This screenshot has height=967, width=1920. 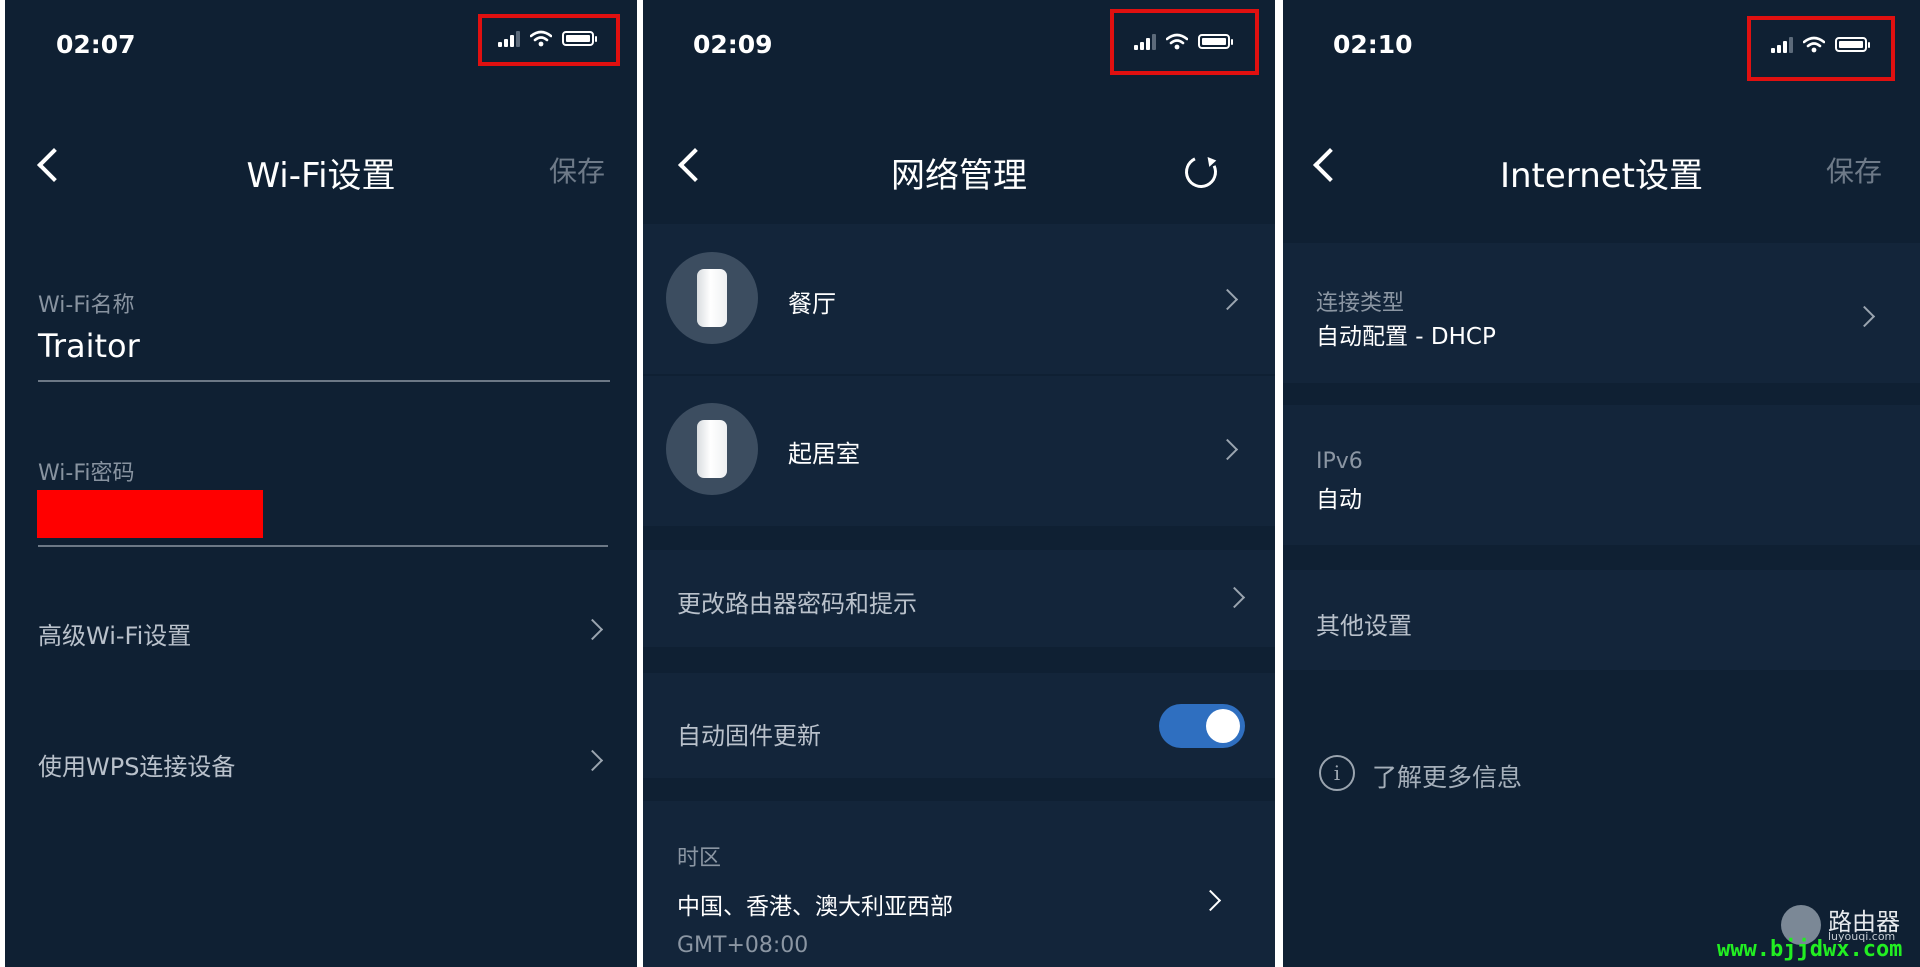 I want to click on wifi-password-redaction, so click(x=150, y=514).